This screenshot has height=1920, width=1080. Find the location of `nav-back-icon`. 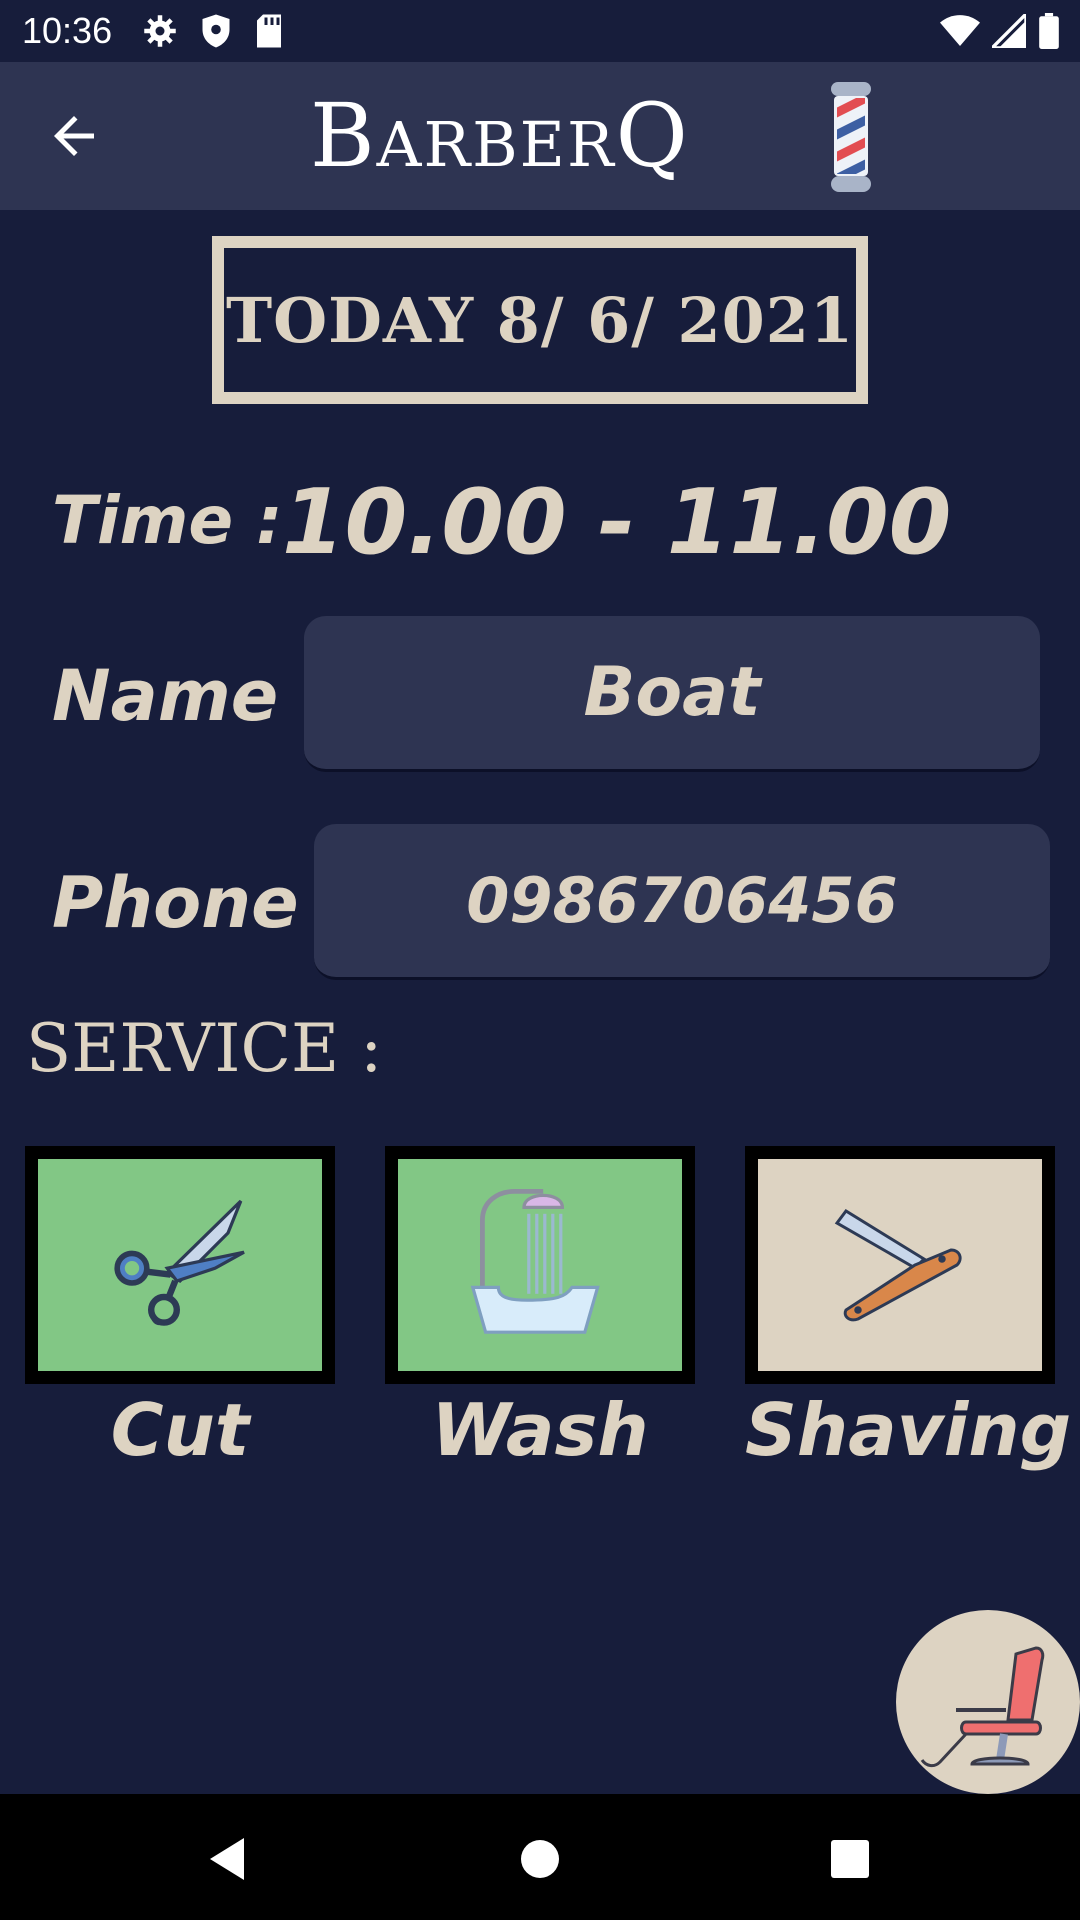

nav-back-icon is located at coordinates (225, 1859).